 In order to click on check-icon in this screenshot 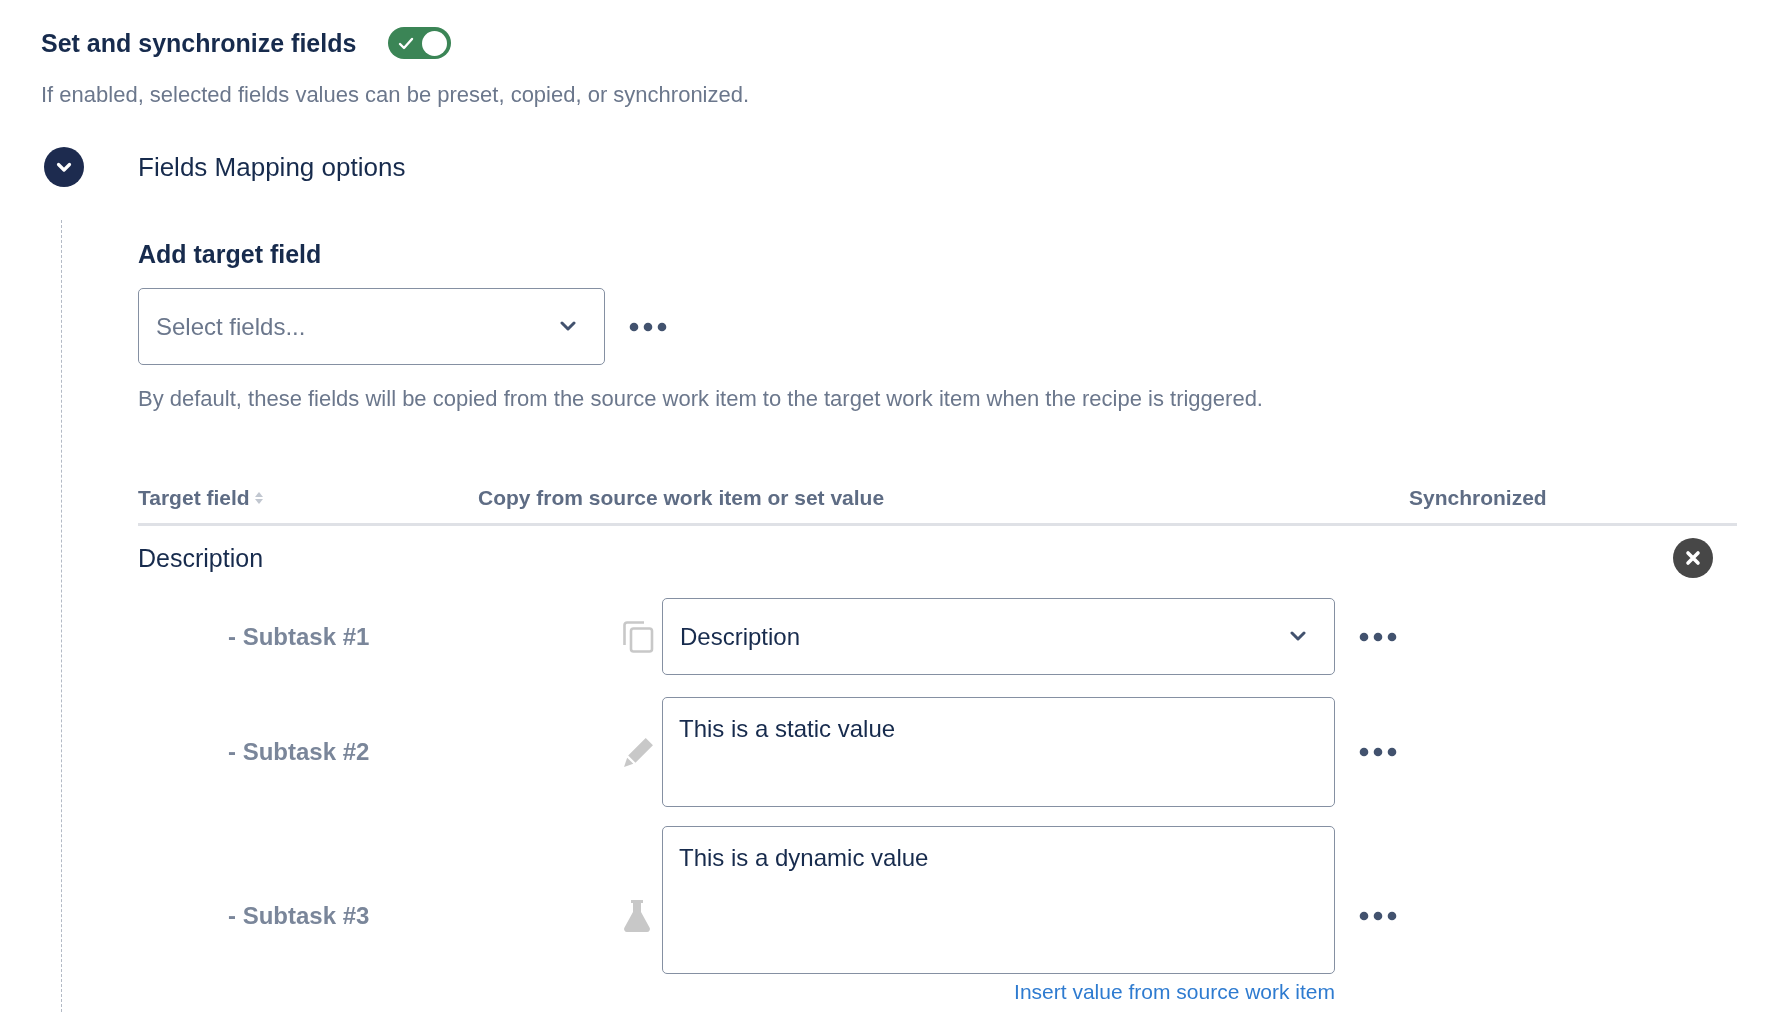, I will do `click(406, 43)`.